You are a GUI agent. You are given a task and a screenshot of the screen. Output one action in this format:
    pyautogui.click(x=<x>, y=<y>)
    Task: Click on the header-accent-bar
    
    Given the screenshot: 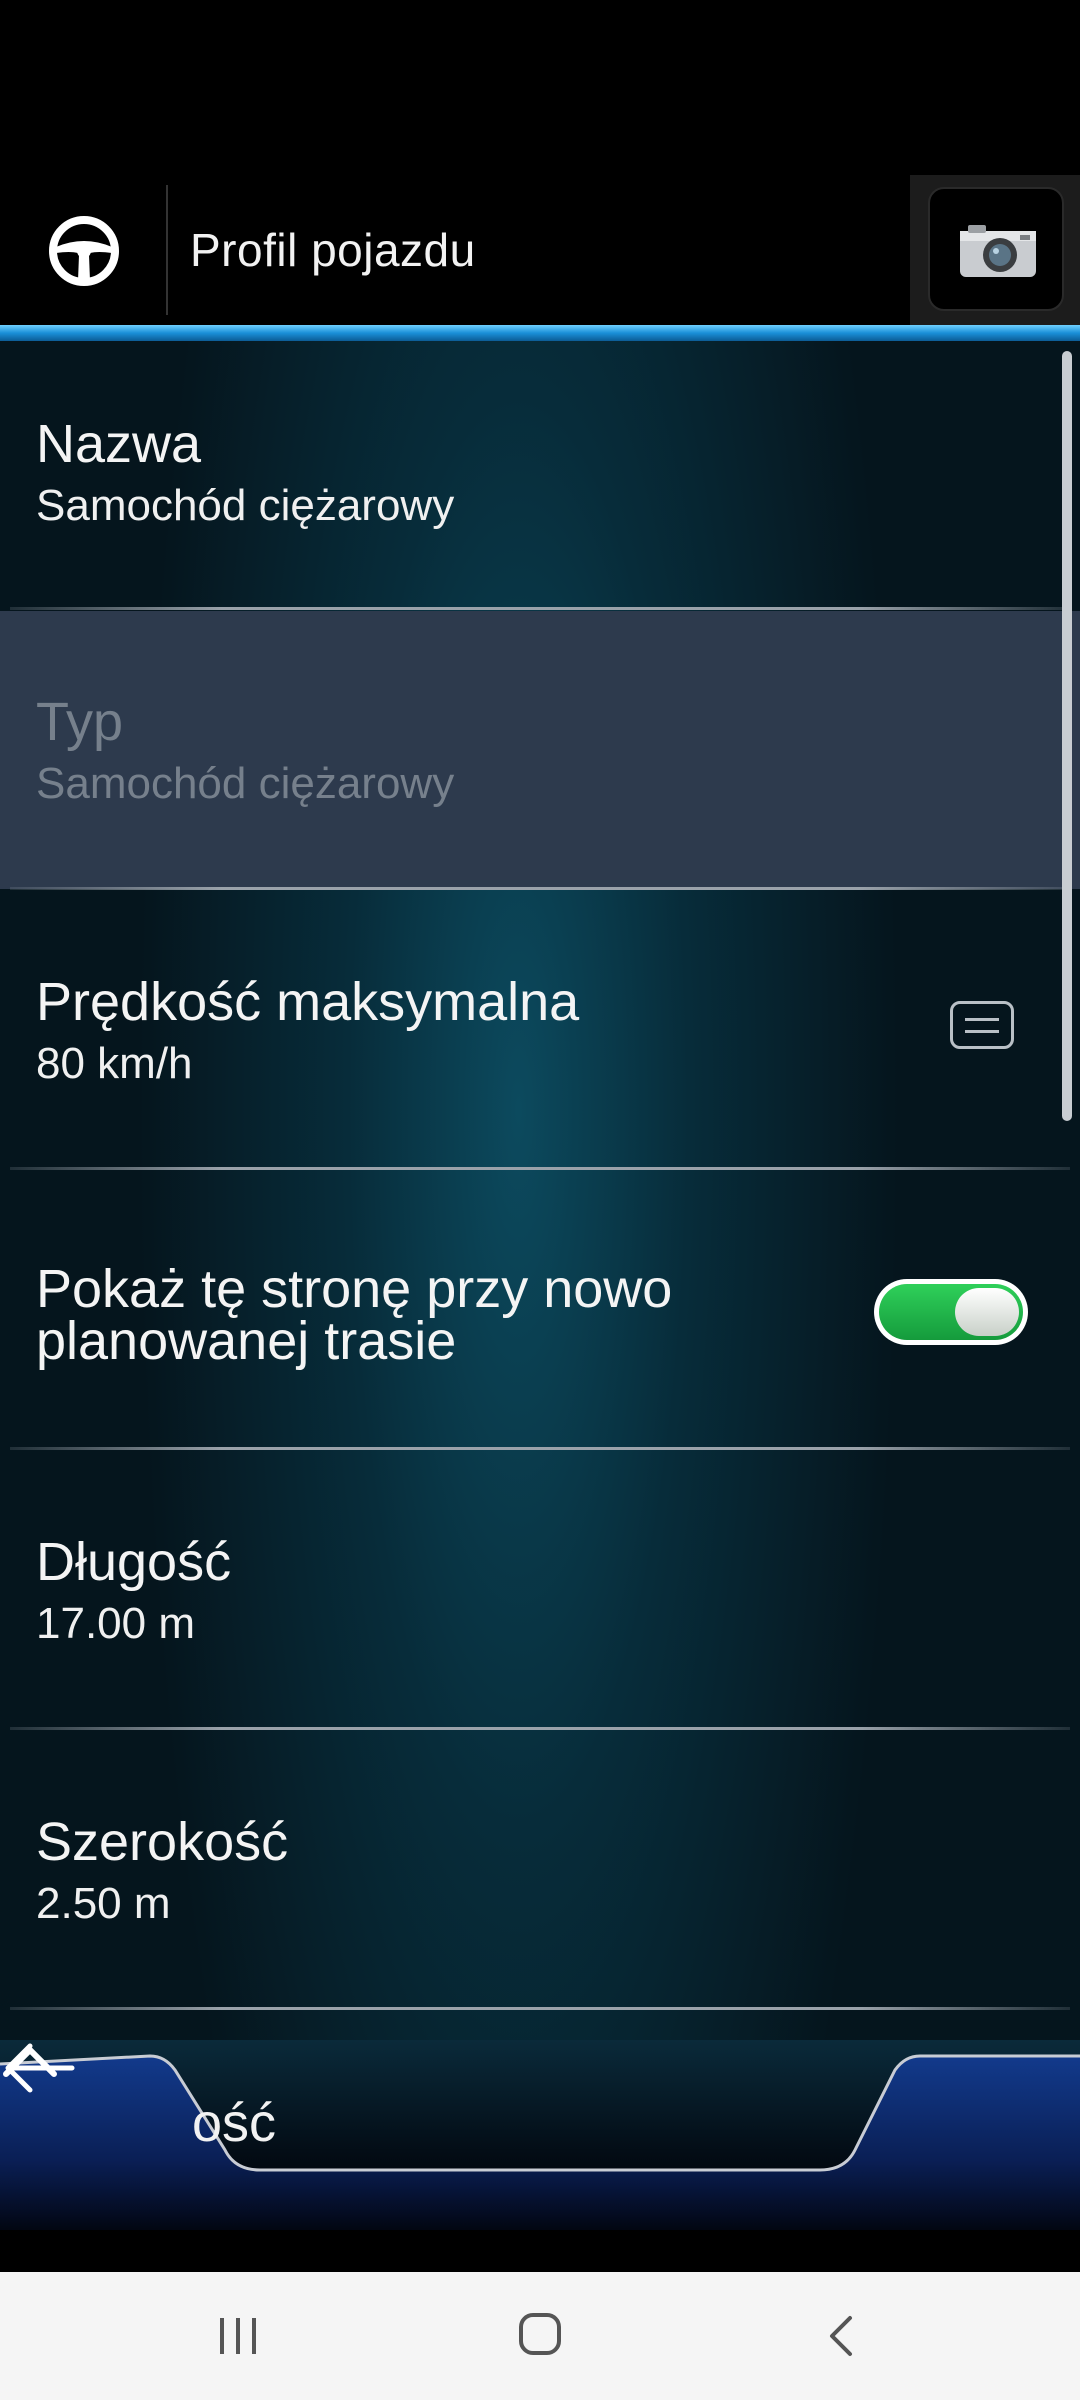 What is the action you would take?
    pyautogui.click(x=540, y=333)
    